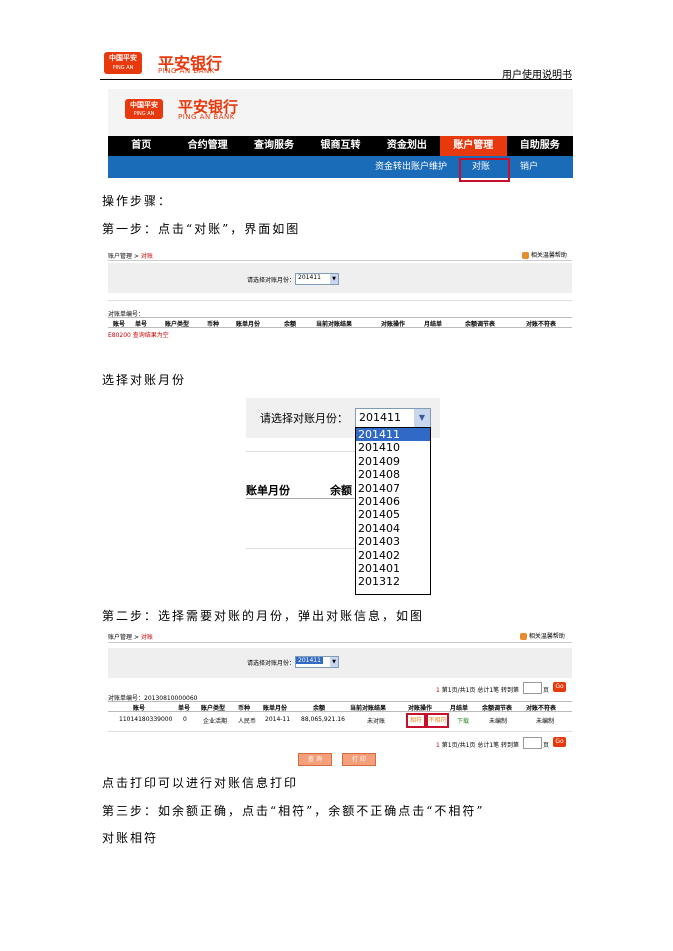 This screenshot has height=951, width=673. I want to click on step3-text: 第三步：如余额正确，点击“相符”，余额不正确点击“不相符”, so click(293, 811).